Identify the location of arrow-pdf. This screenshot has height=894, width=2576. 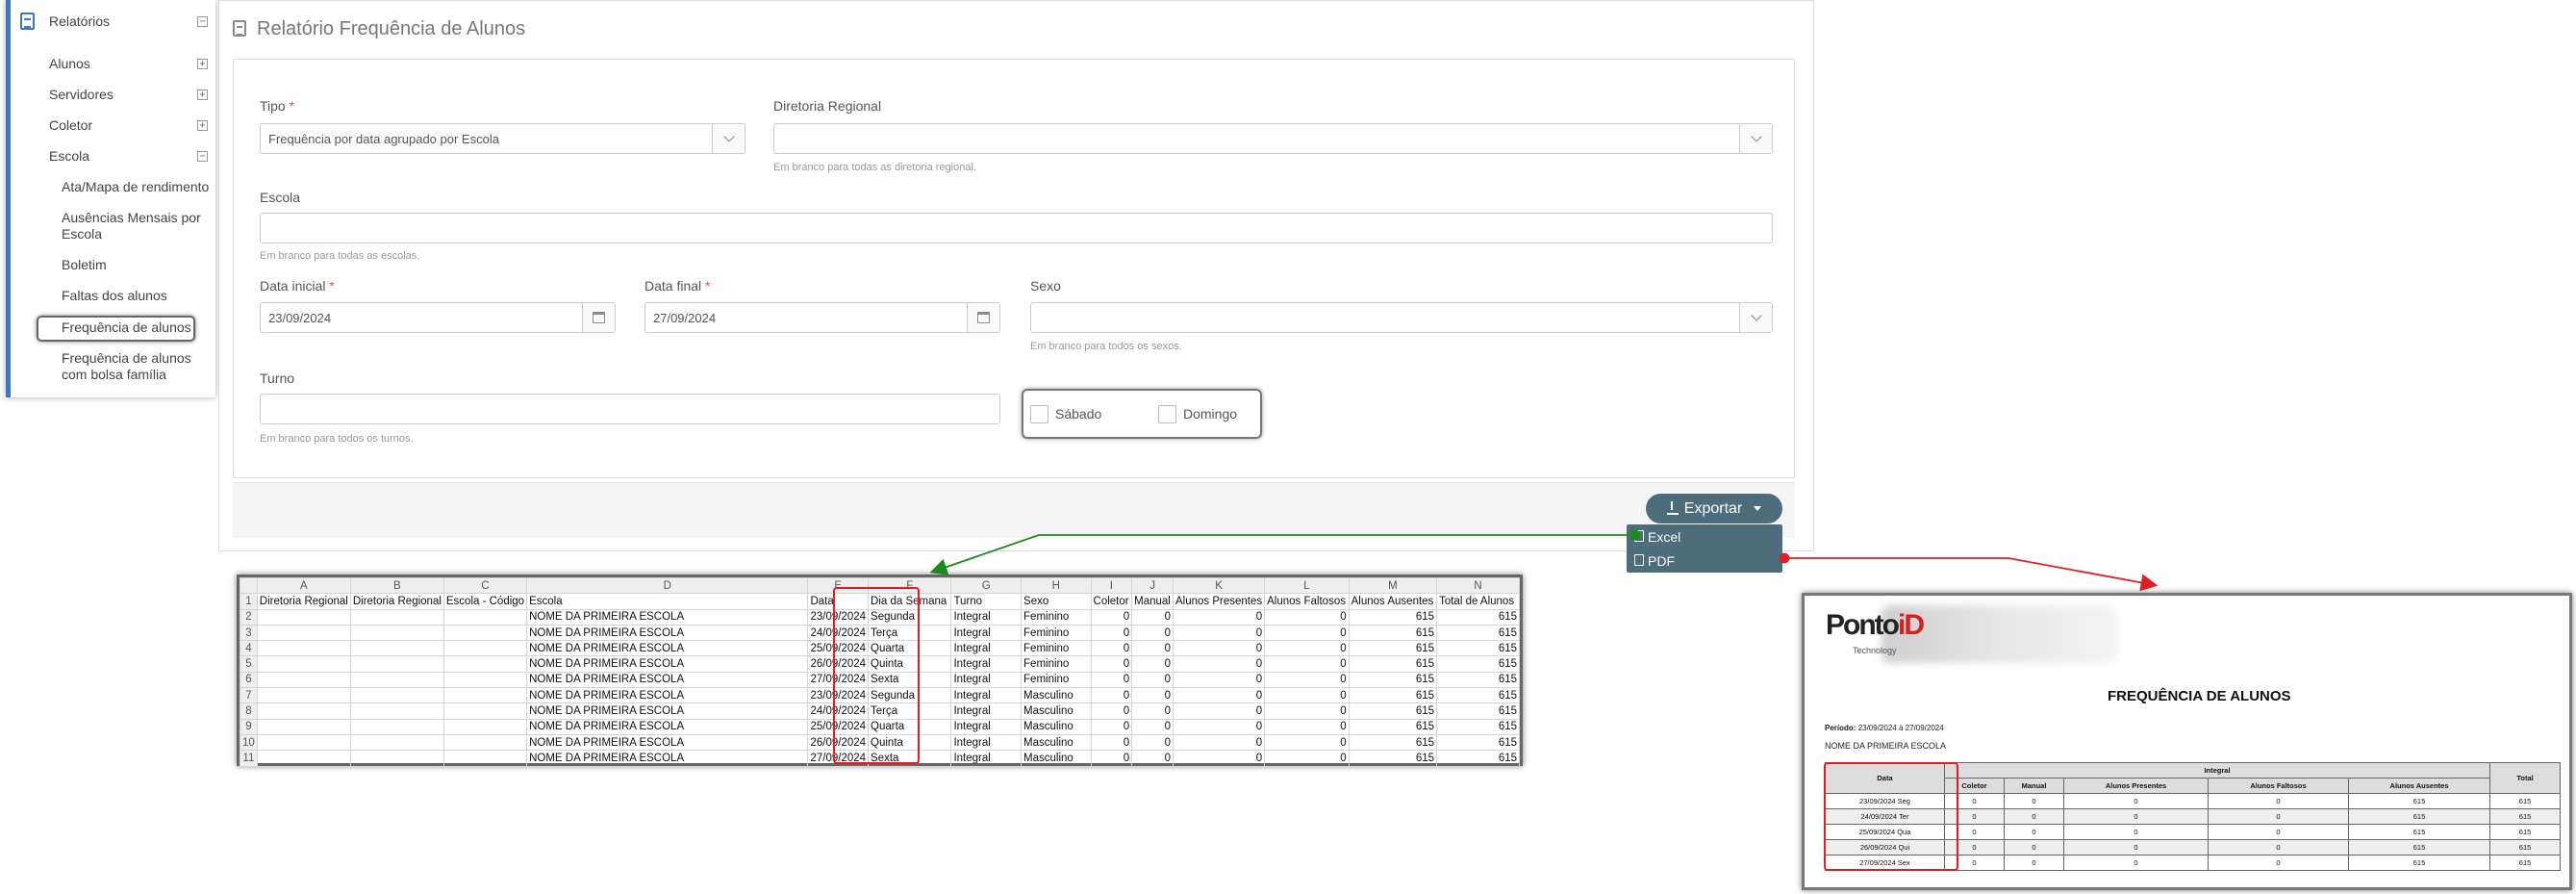
(1969, 572).